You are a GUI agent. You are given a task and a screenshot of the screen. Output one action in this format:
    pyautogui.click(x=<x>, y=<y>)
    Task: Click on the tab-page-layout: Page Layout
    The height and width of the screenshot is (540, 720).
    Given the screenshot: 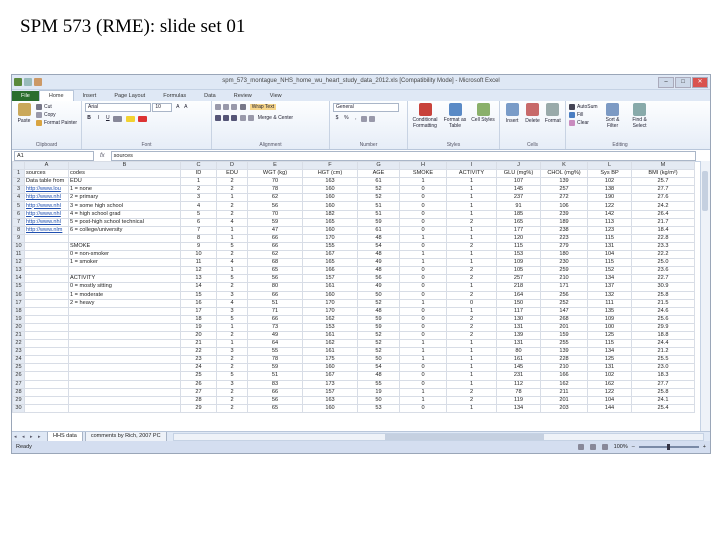 What is the action you would take?
    pyautogui.click(x=129, y=96)
    